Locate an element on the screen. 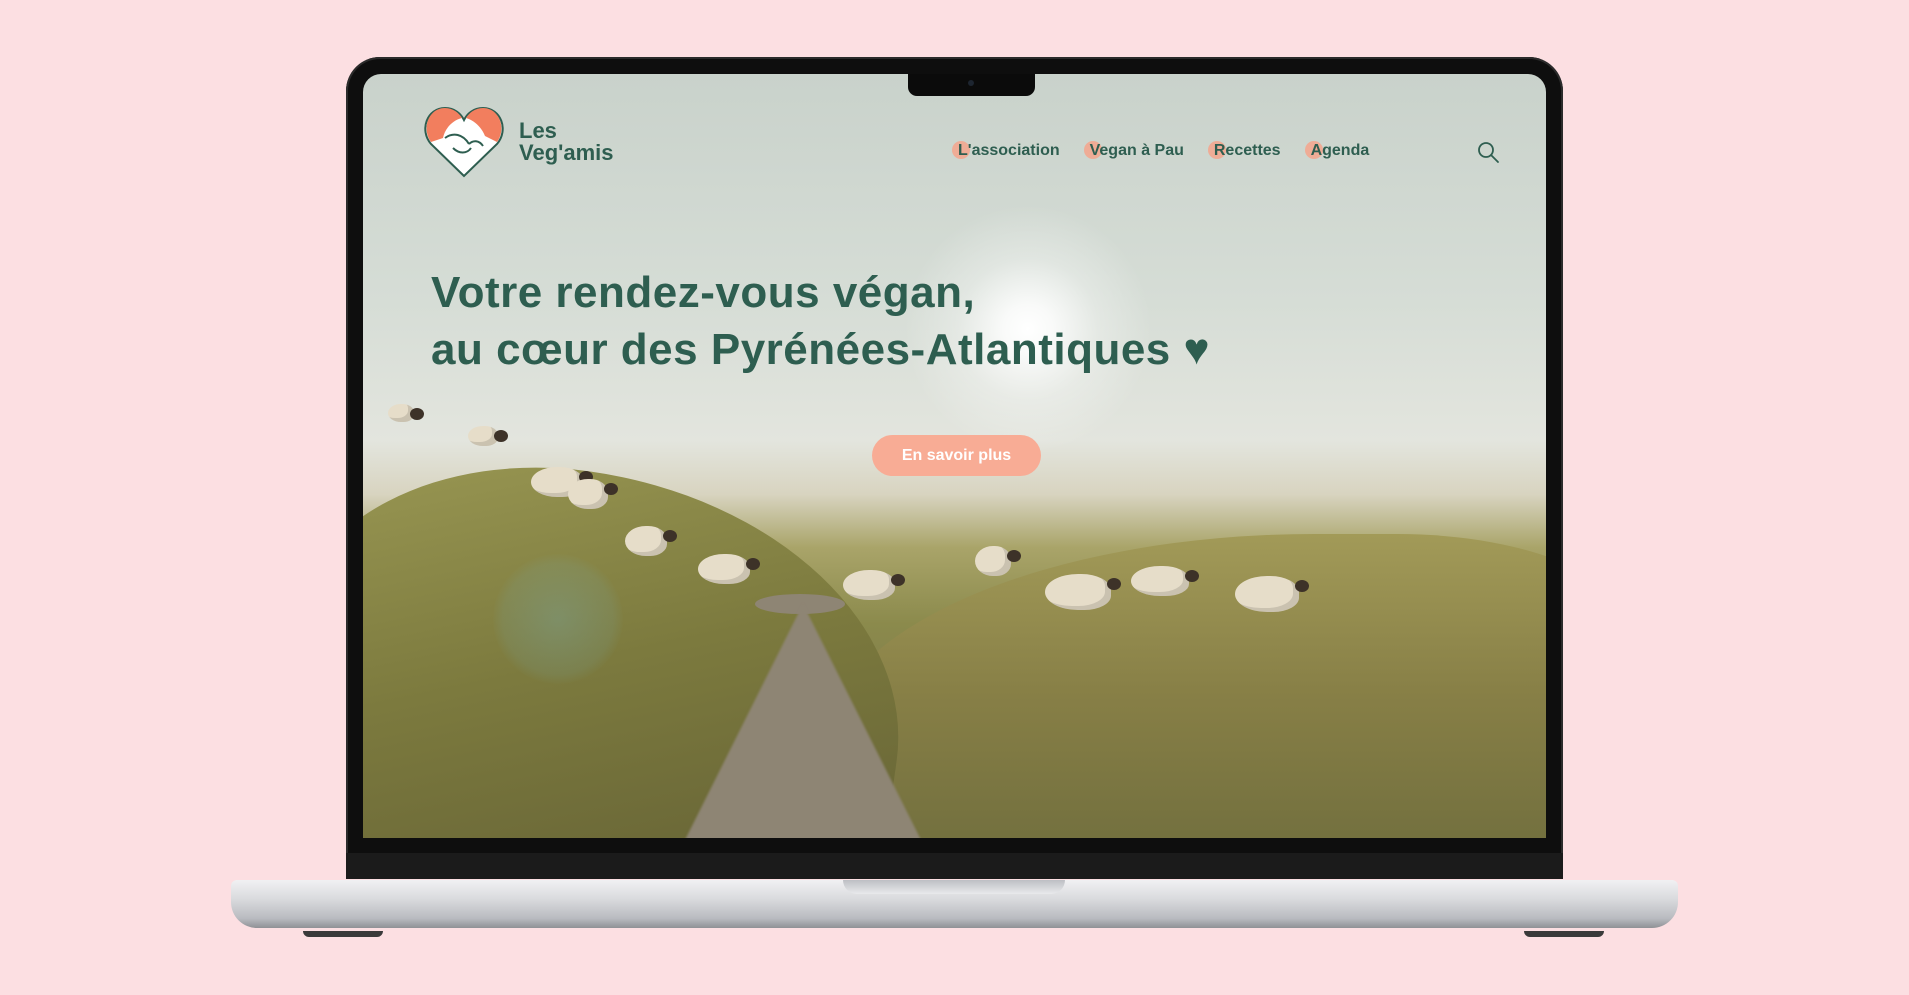 This screenshot has width=1909, height=995. lens-flare is located at coordinates (558, 619).